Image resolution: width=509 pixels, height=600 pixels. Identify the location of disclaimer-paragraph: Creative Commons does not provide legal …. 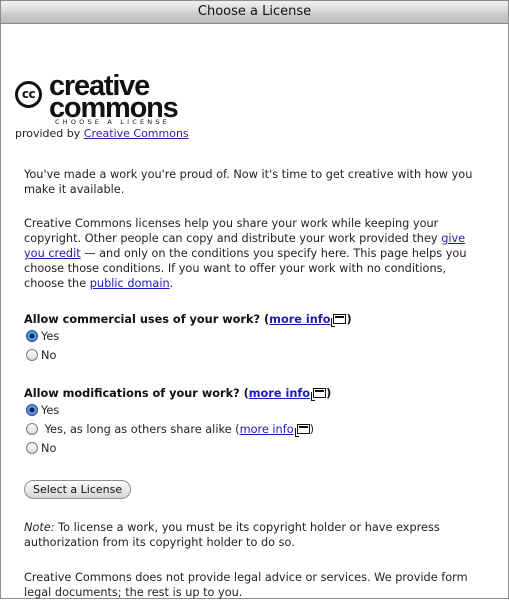
(246, 585).